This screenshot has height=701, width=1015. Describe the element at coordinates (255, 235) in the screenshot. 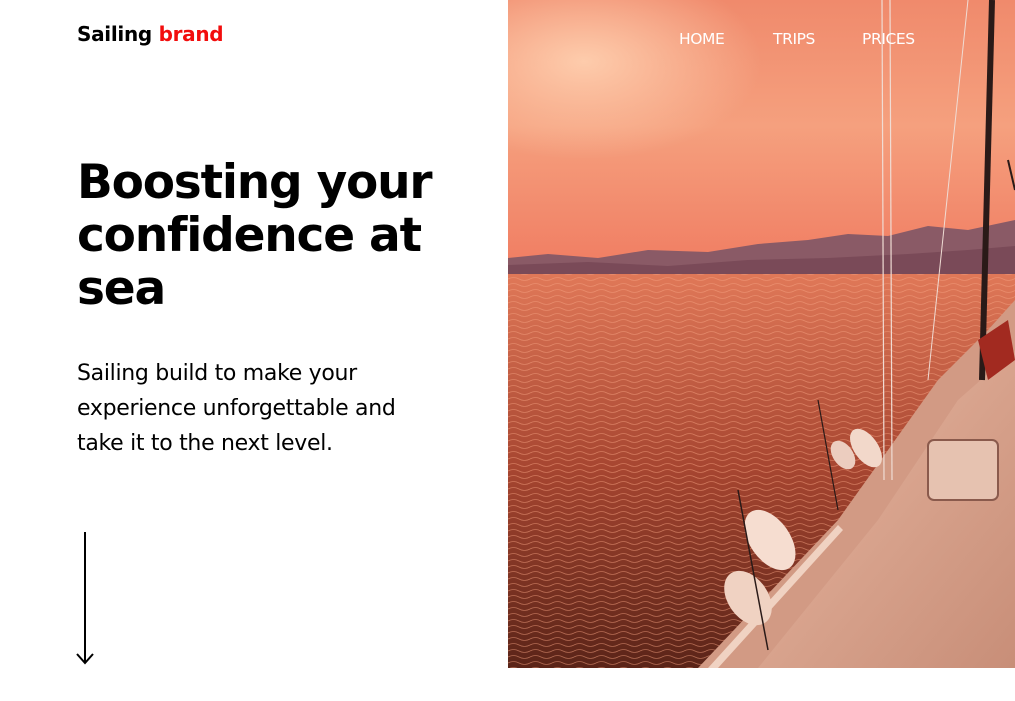

I see `hero-headline: Boosting your confidence at sea` at that location.